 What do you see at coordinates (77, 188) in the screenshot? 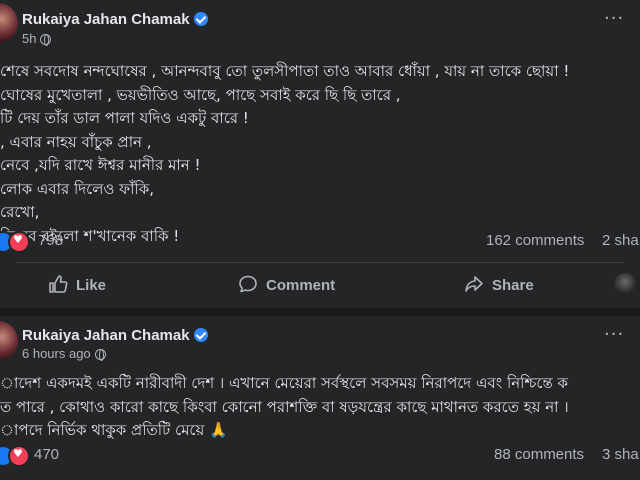
I see `post-line: লোক এবার দিলেও ফাঁকি,` at bounding box center [77, 188].